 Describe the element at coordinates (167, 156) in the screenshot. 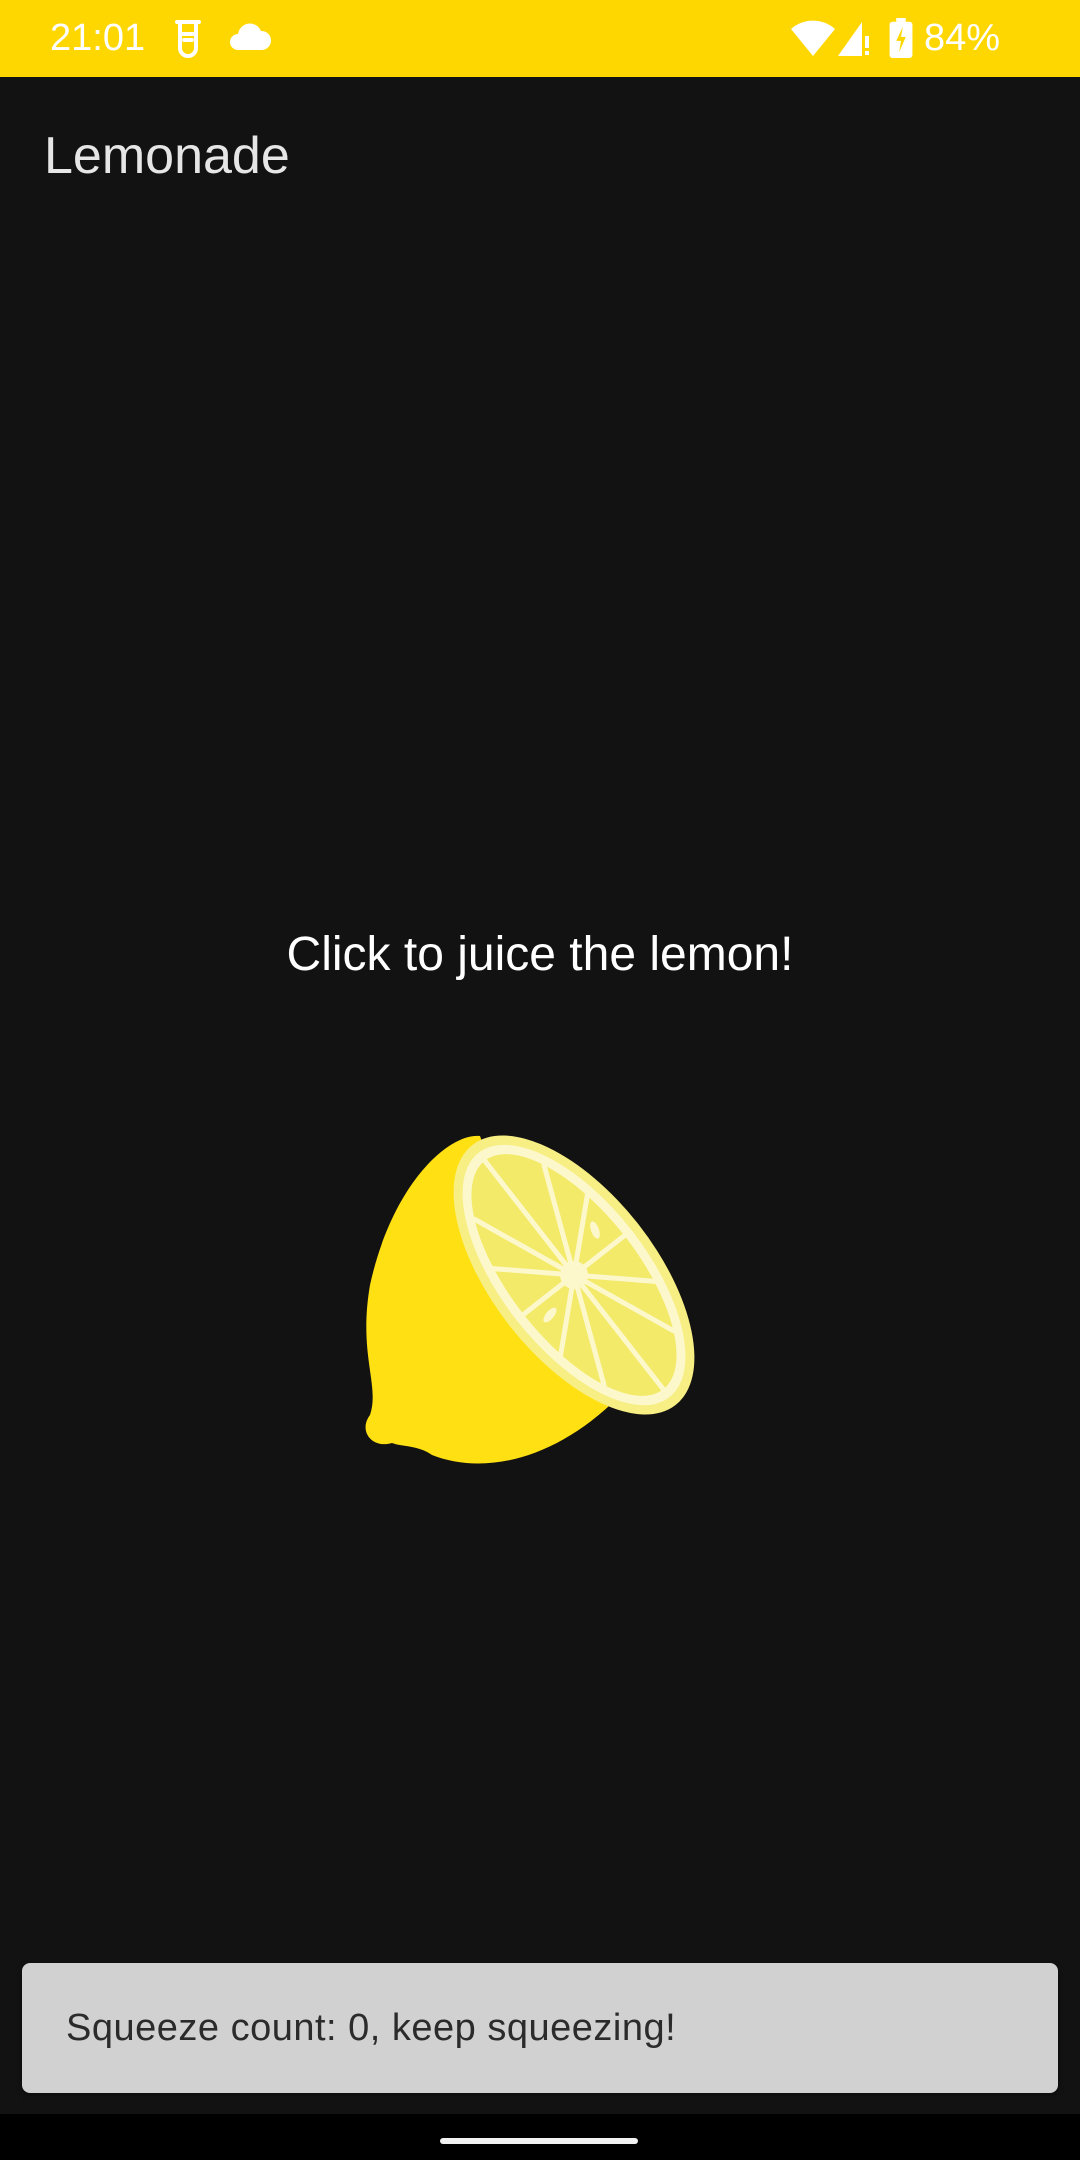

I see `app-title: Lemonade` at that location.